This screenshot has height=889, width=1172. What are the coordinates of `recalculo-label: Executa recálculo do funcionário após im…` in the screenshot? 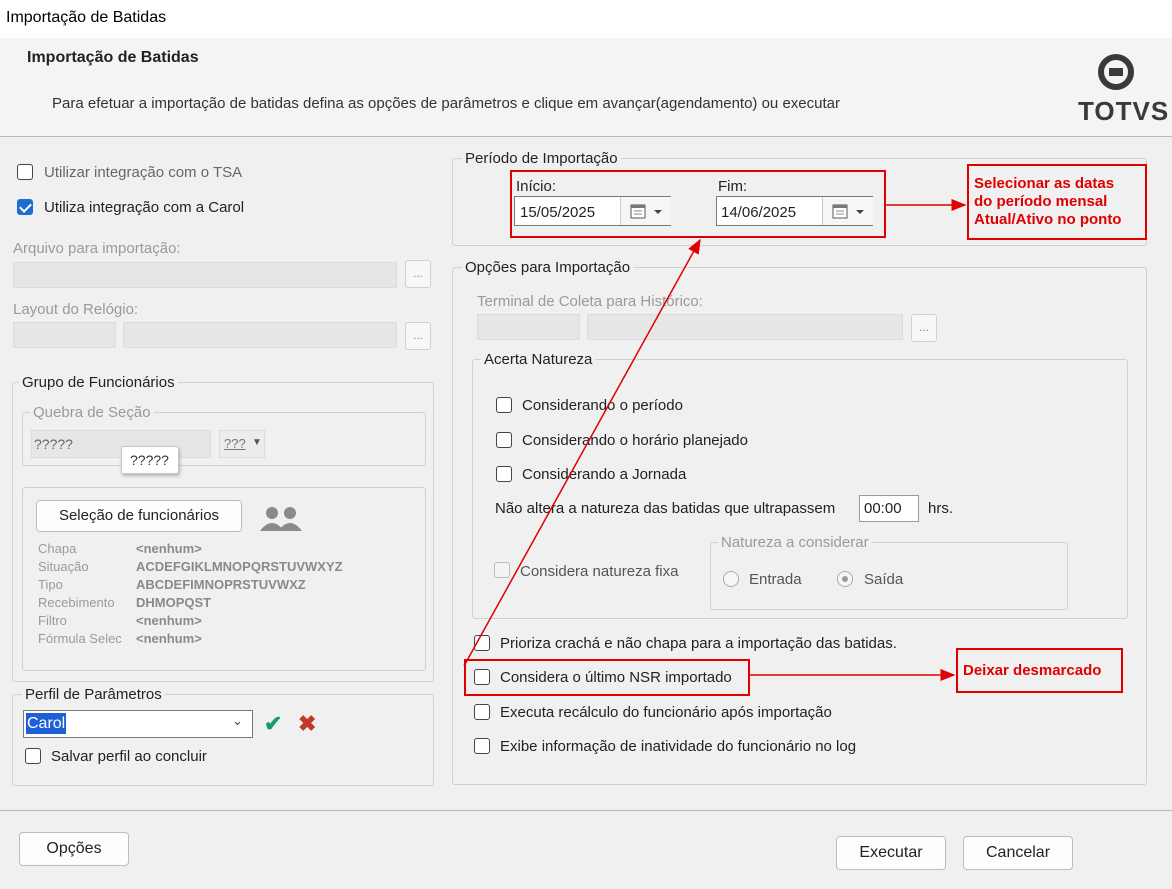 It's located at (666, 712).